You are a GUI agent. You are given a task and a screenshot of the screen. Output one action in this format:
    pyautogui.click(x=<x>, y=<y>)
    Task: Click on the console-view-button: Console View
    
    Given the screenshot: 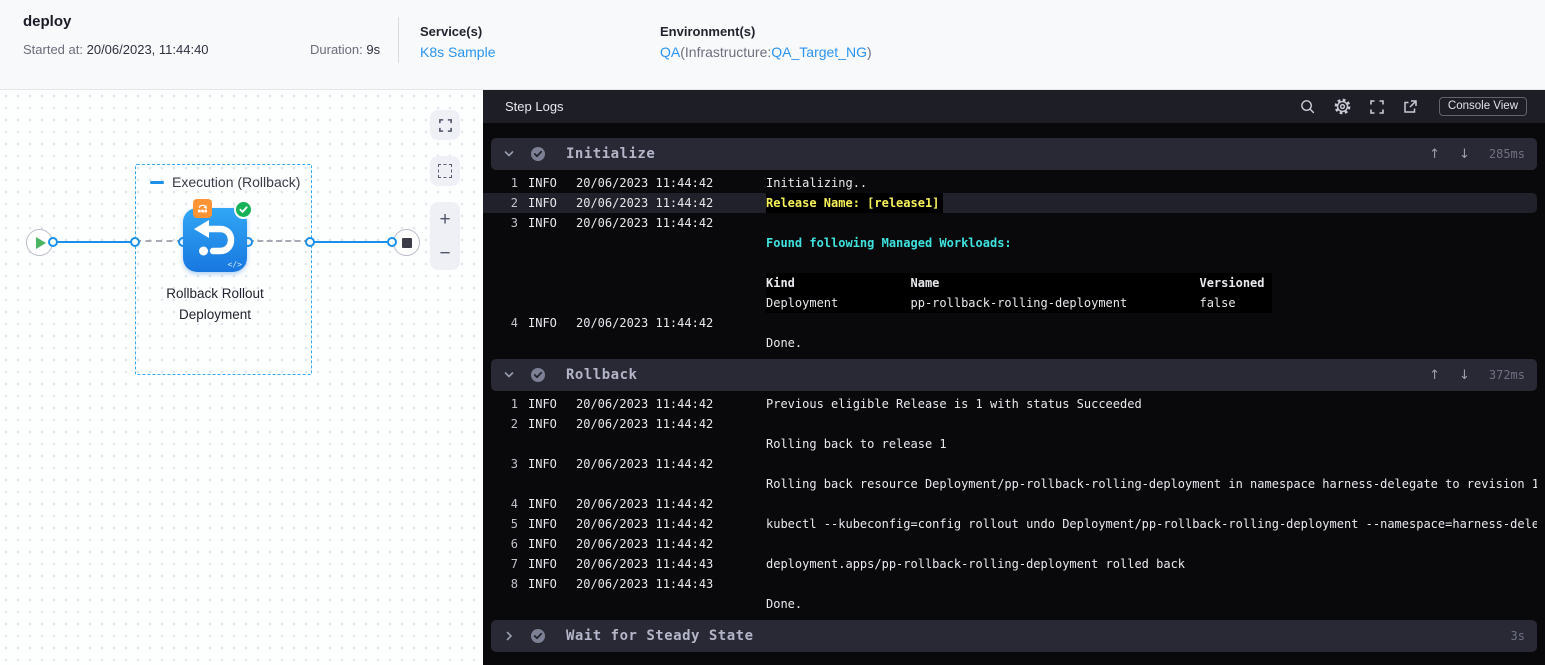 What is the action you would take?
    pyautogui.click(x=1482, y=106)
    